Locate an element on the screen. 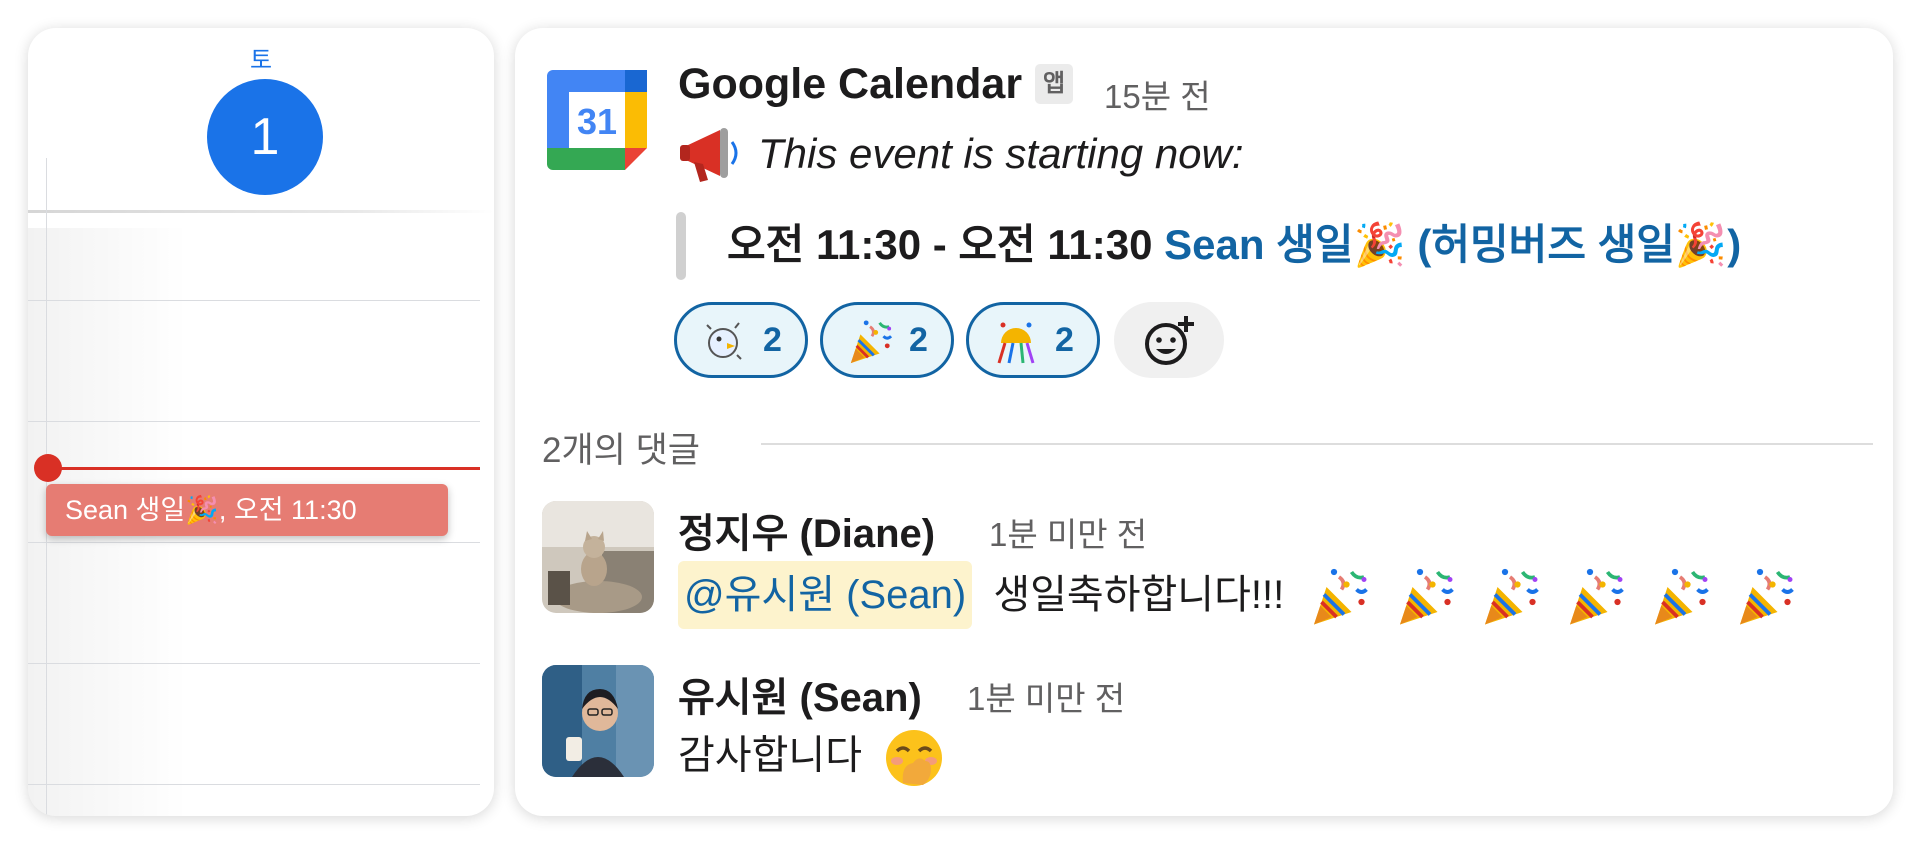 The width and height of the screenshot is (1920, 845). svg-text: 31 is located at coordinates (597, 121).